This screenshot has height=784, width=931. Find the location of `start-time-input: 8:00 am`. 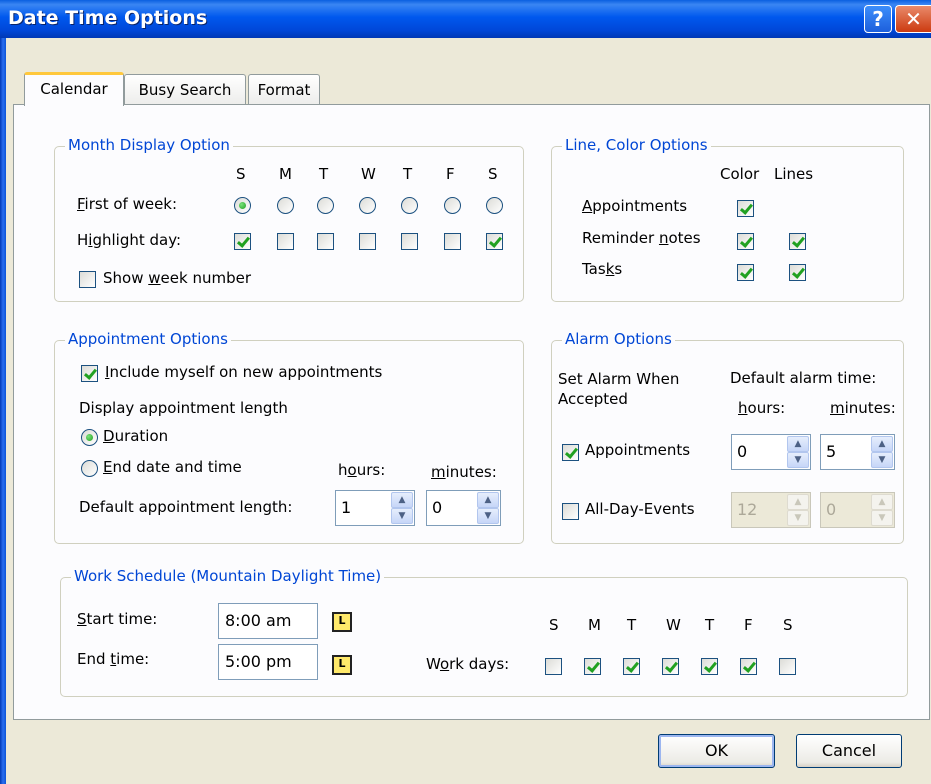

start-time-input: 8:00 am is located at coordinates (268, 621).